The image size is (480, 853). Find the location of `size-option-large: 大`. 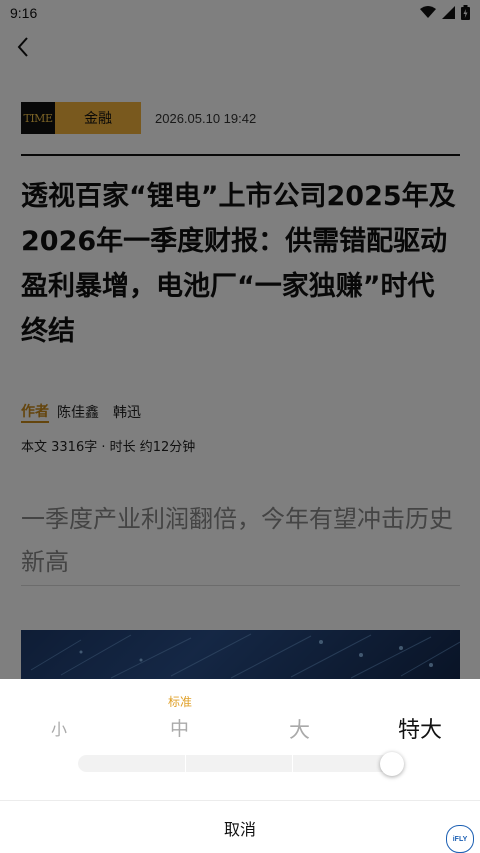

size-option-large: 大 is located at coordinates (299, 729).